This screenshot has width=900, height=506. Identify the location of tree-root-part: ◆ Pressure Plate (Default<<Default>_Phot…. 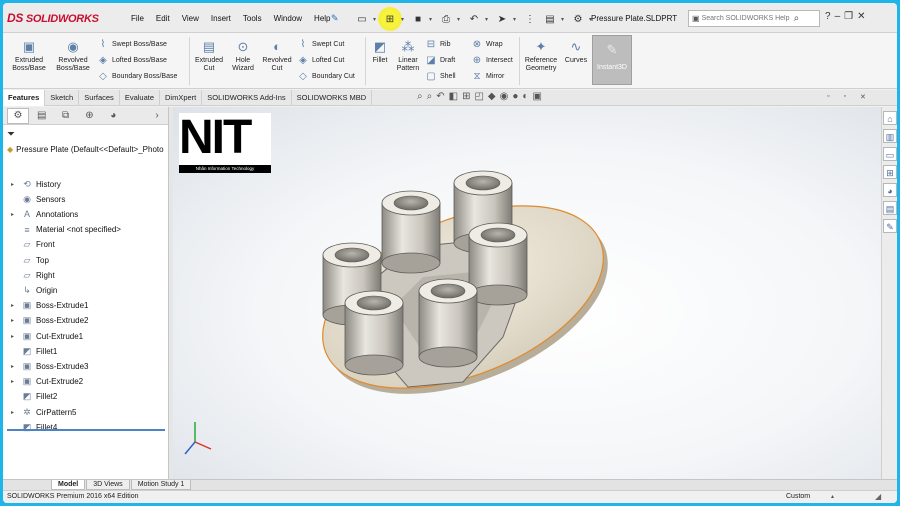
(85, 149).